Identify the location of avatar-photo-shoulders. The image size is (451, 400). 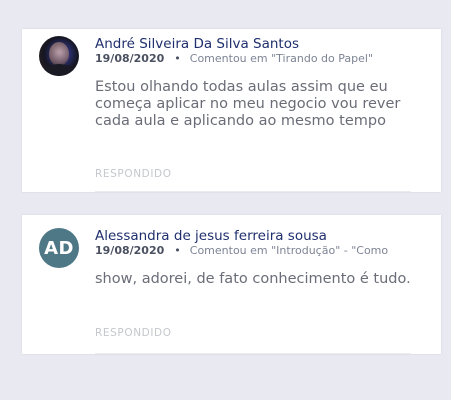
(59, 70).